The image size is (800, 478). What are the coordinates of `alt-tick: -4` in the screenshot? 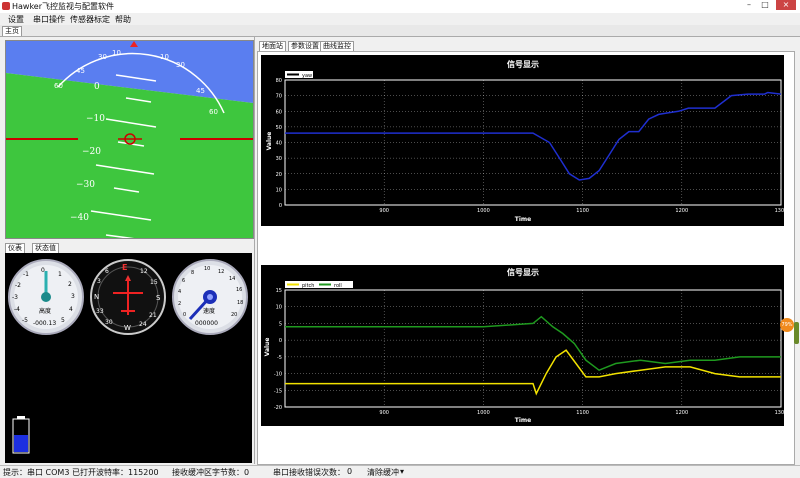 It's located at (17, 309).